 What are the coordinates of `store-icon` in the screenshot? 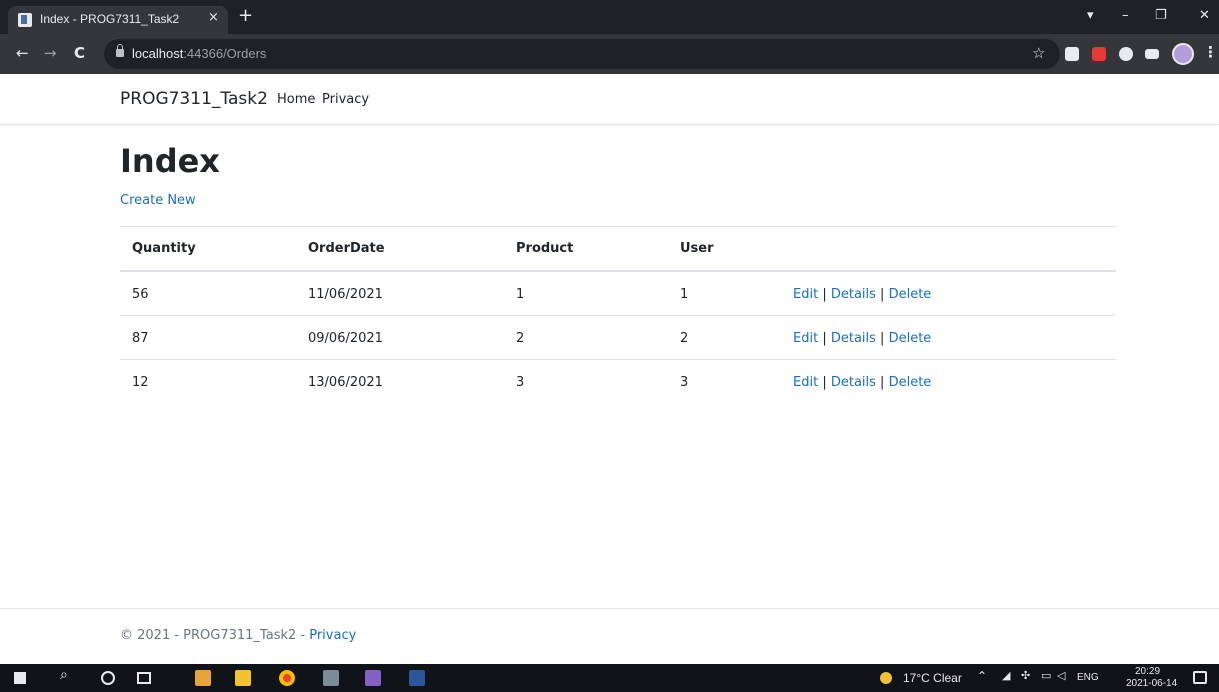 It's located at (203, 678).